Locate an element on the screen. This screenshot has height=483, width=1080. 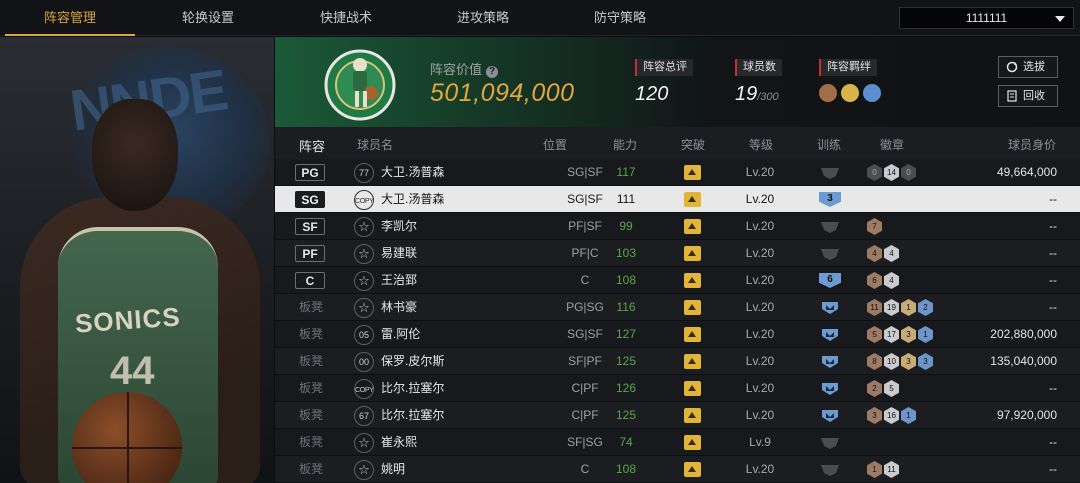
table-row: PG 77 大卫.汤普森 SG|SF 117 Lv.20 0 14 0 49,664,000 is located at coordinates (677, 172).